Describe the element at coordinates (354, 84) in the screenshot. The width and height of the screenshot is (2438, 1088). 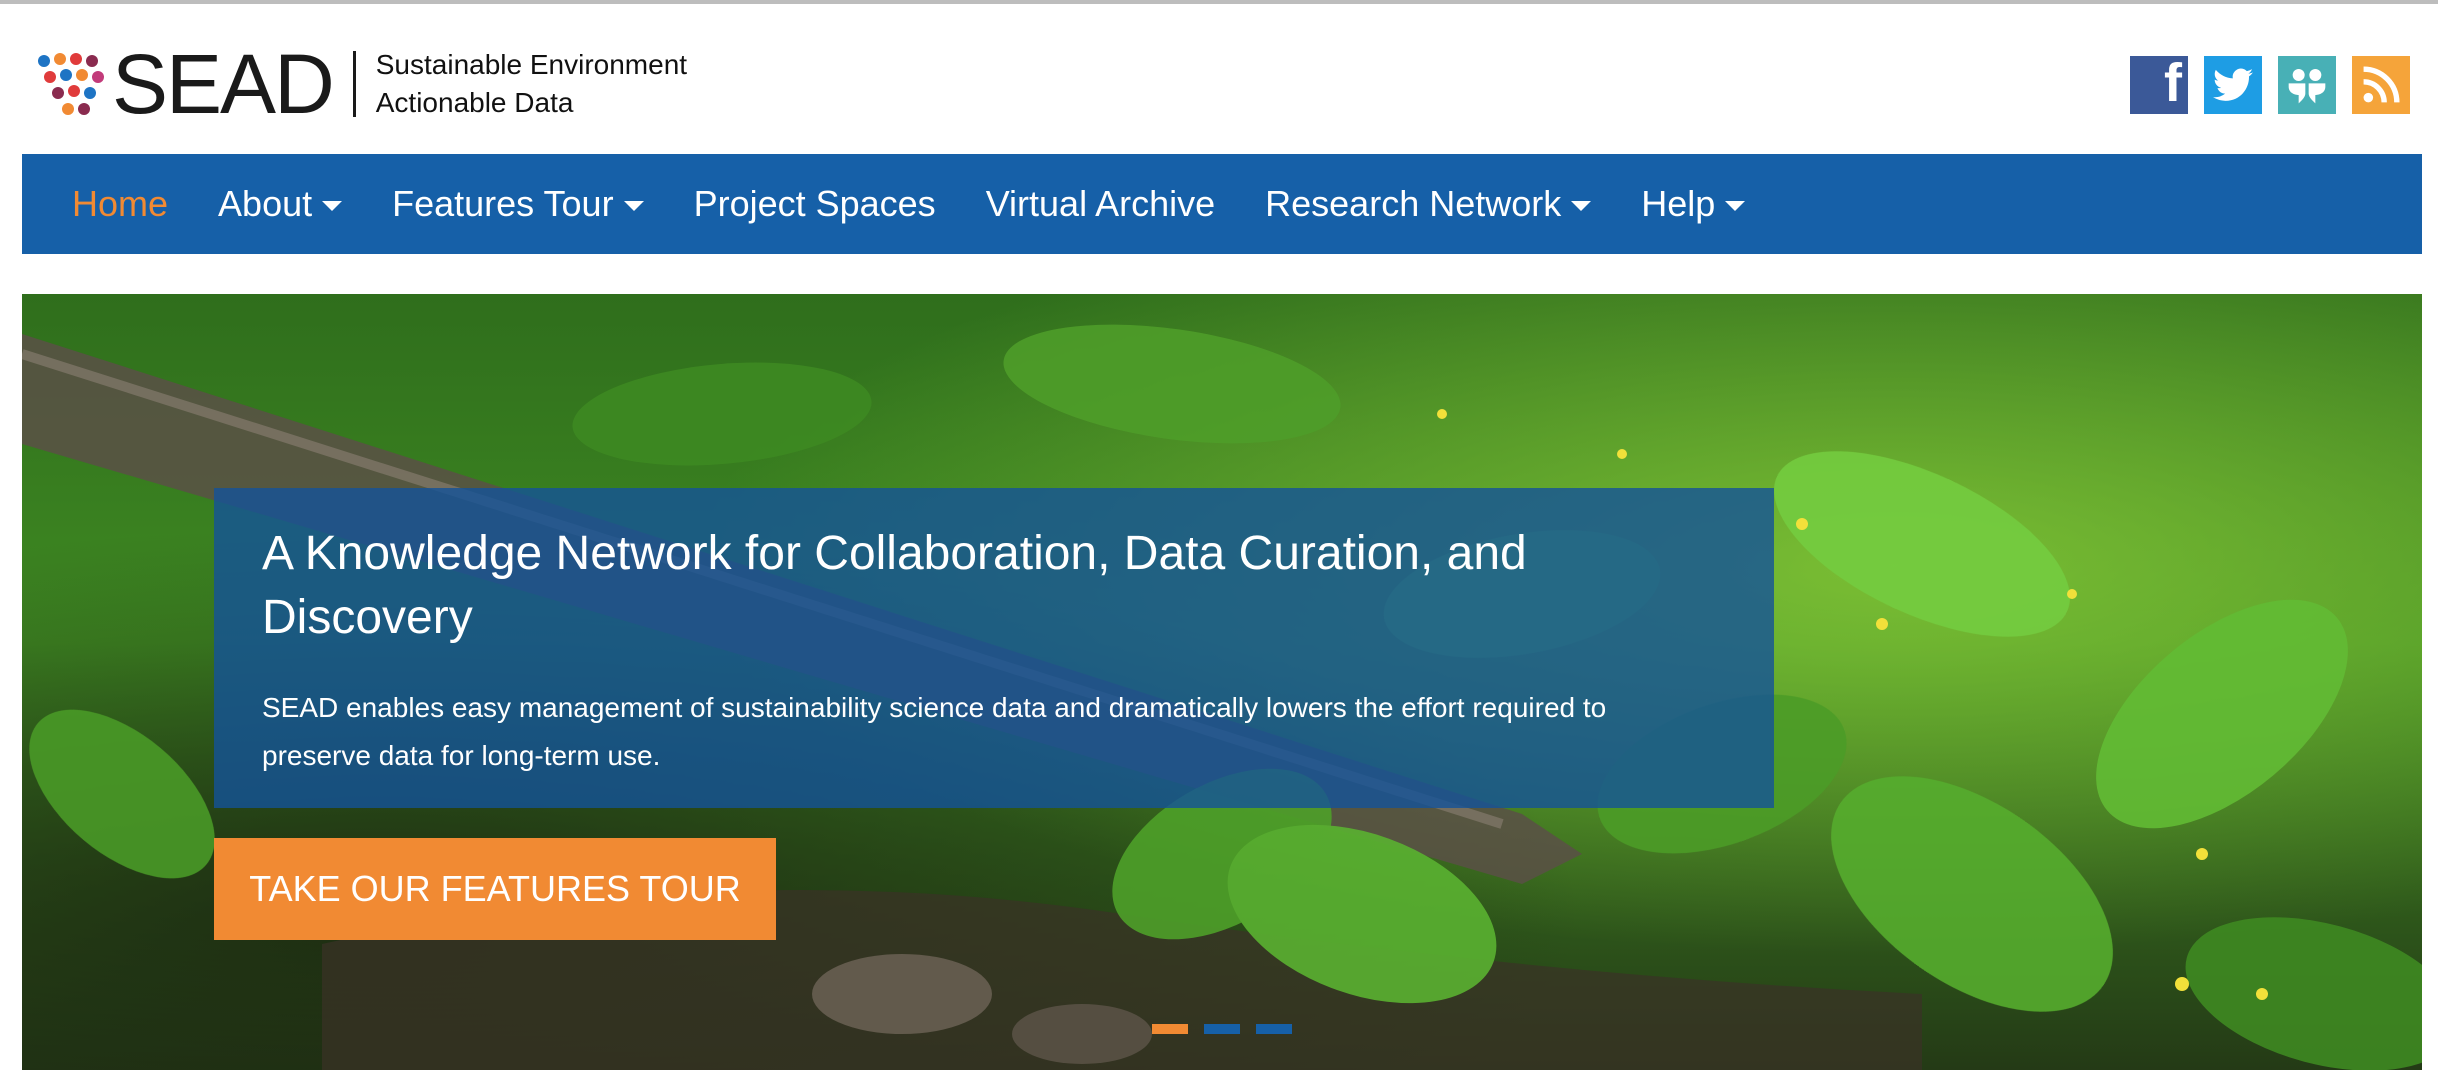
I see `logo-divider` at that location.